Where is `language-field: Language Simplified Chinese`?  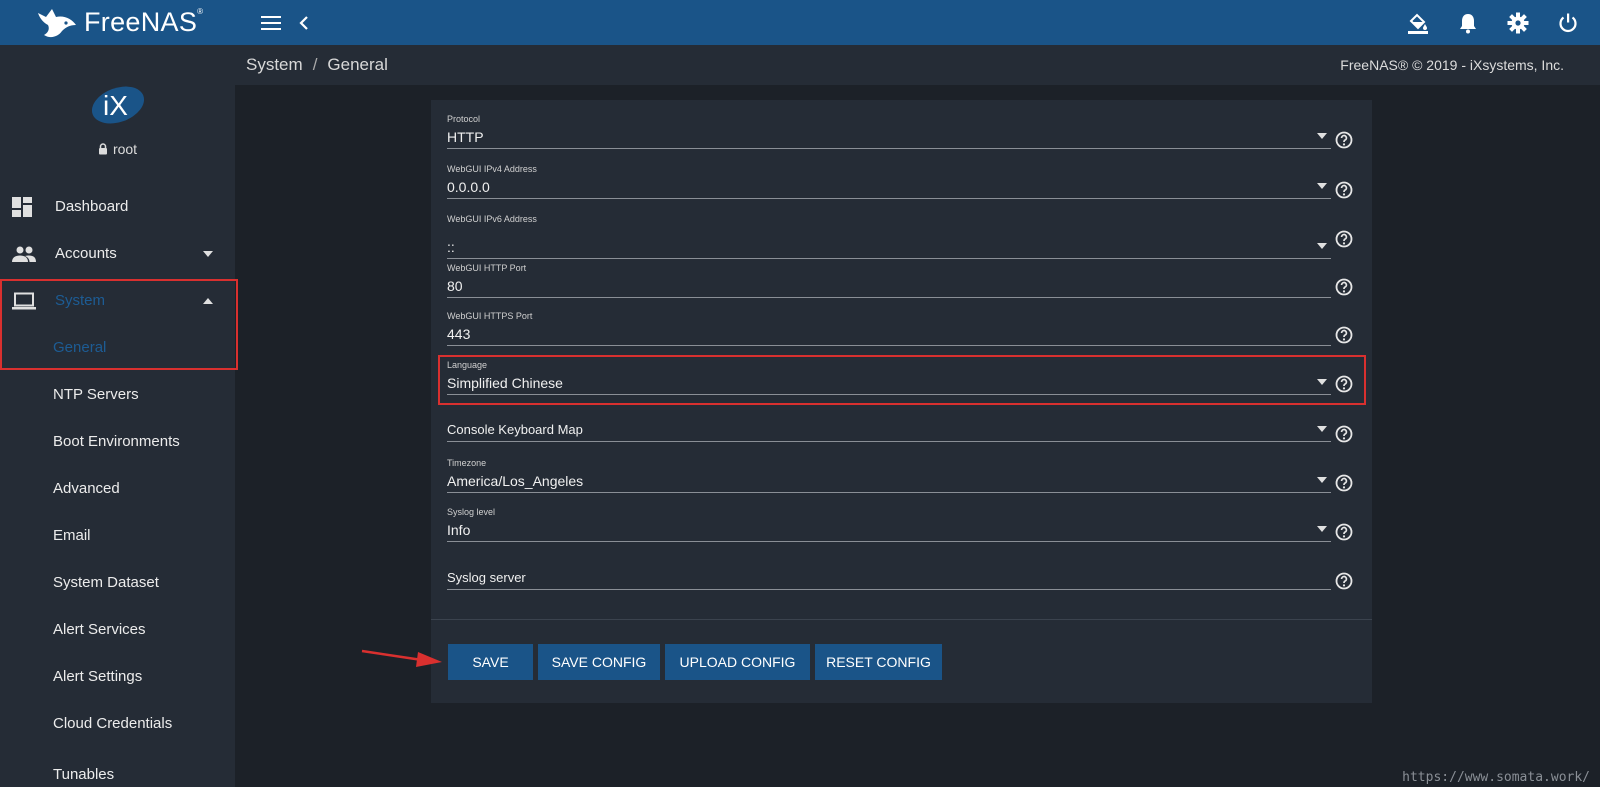
language-field: Language Simplified Chinese is located at coordinates (889, 377).